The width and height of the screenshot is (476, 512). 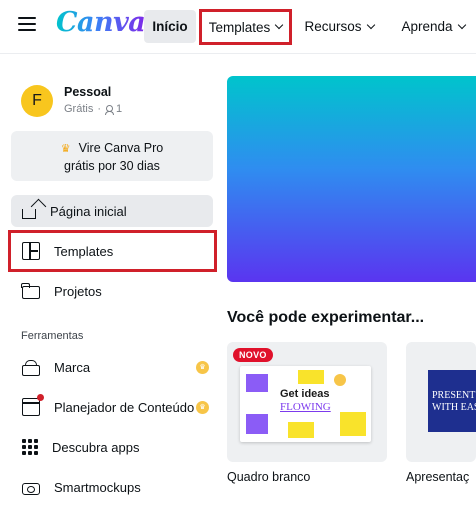 What do you see at coordinates (121, 148) in the screenshot?
I see `upgrade-line1-text: Vire Canva Pro` at bounding box center [121, 148].